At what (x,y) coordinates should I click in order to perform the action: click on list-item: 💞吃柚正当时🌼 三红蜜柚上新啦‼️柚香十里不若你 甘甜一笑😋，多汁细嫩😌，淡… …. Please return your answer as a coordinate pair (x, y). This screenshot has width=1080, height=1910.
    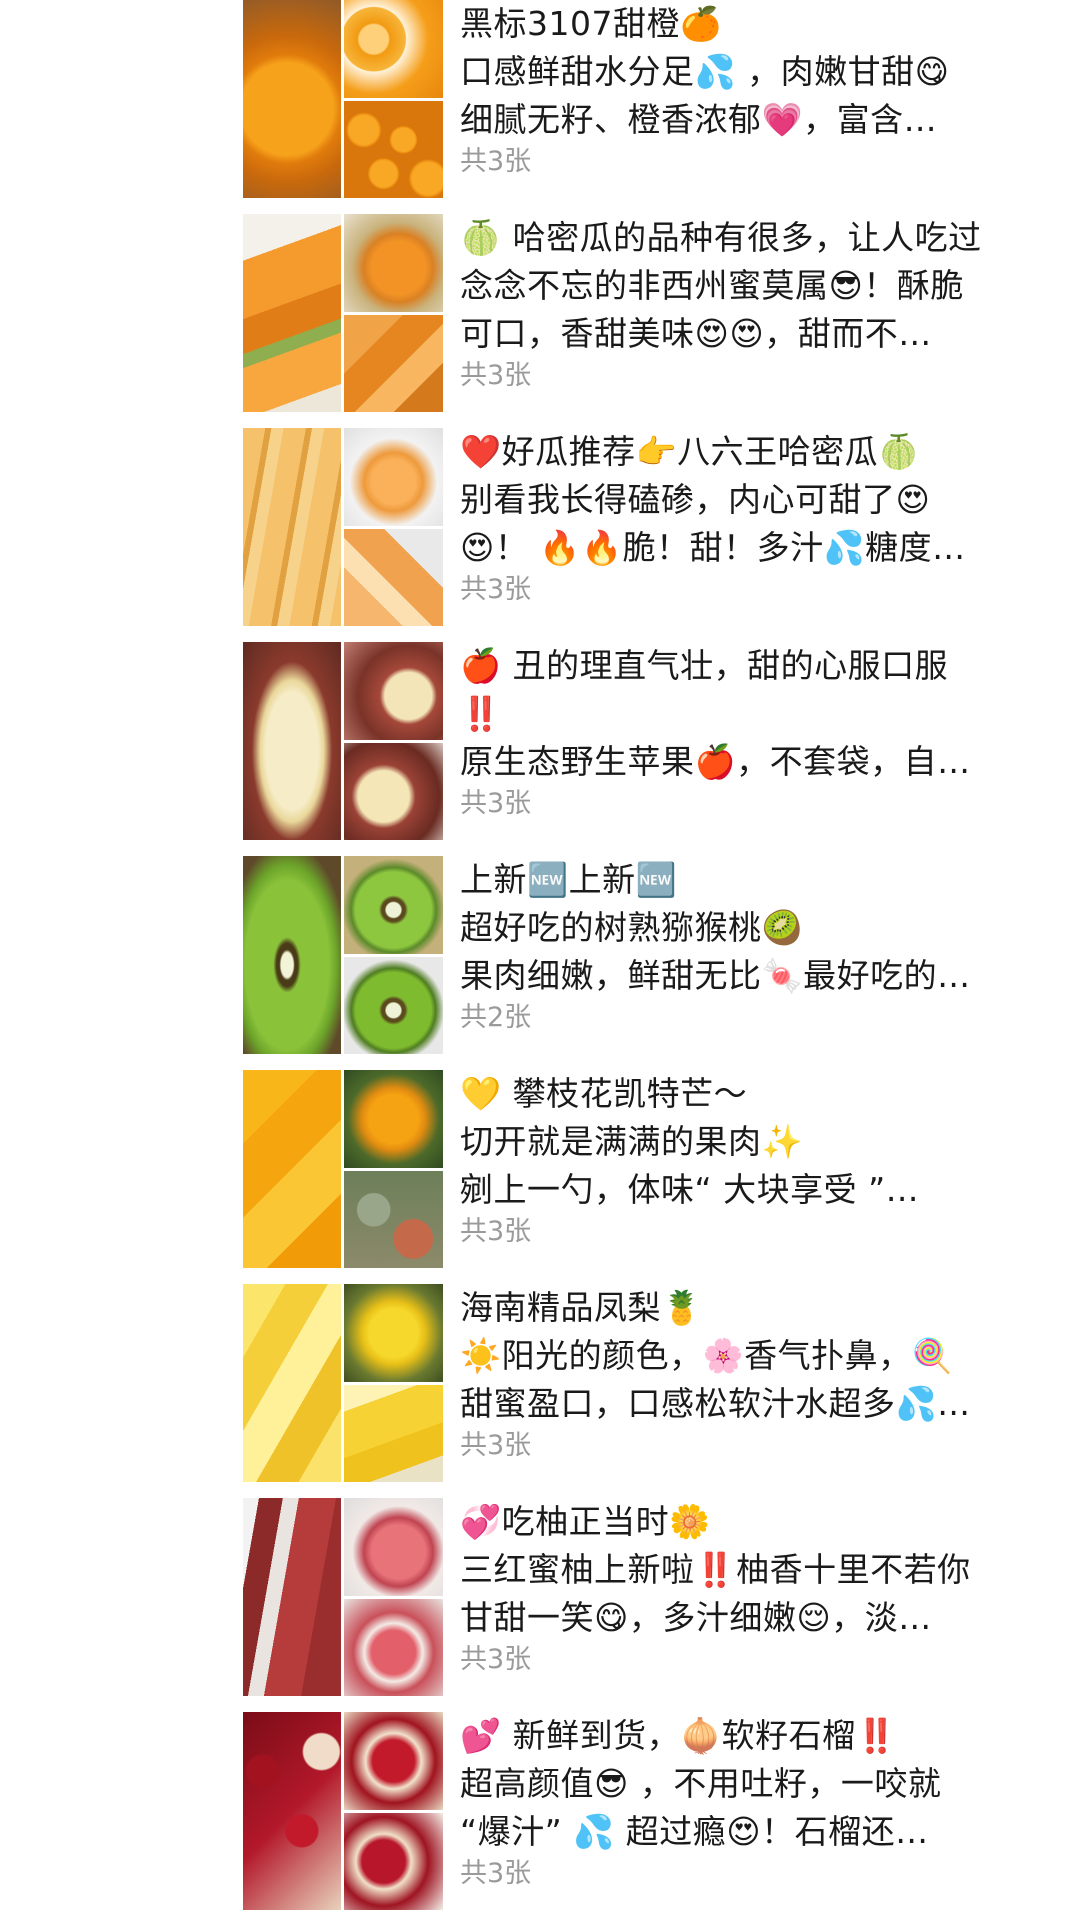
    Looking at the image, I should click on (540, 1589).